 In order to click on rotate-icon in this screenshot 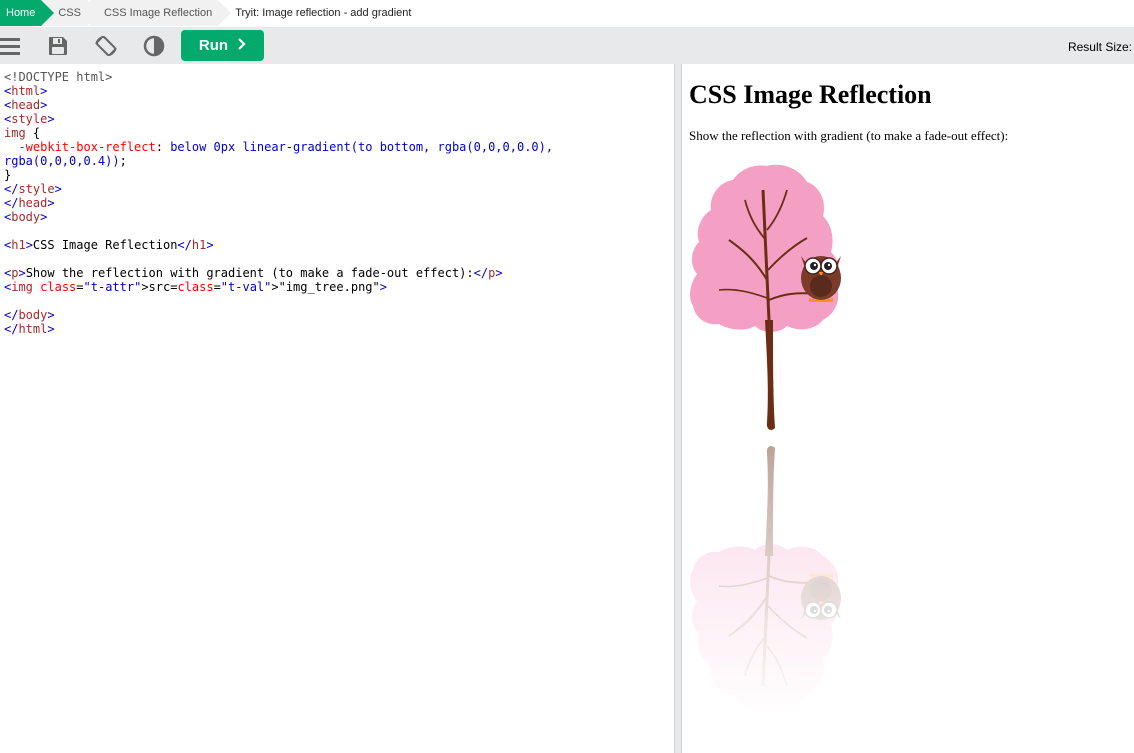, I will do `click(106, 46)`.